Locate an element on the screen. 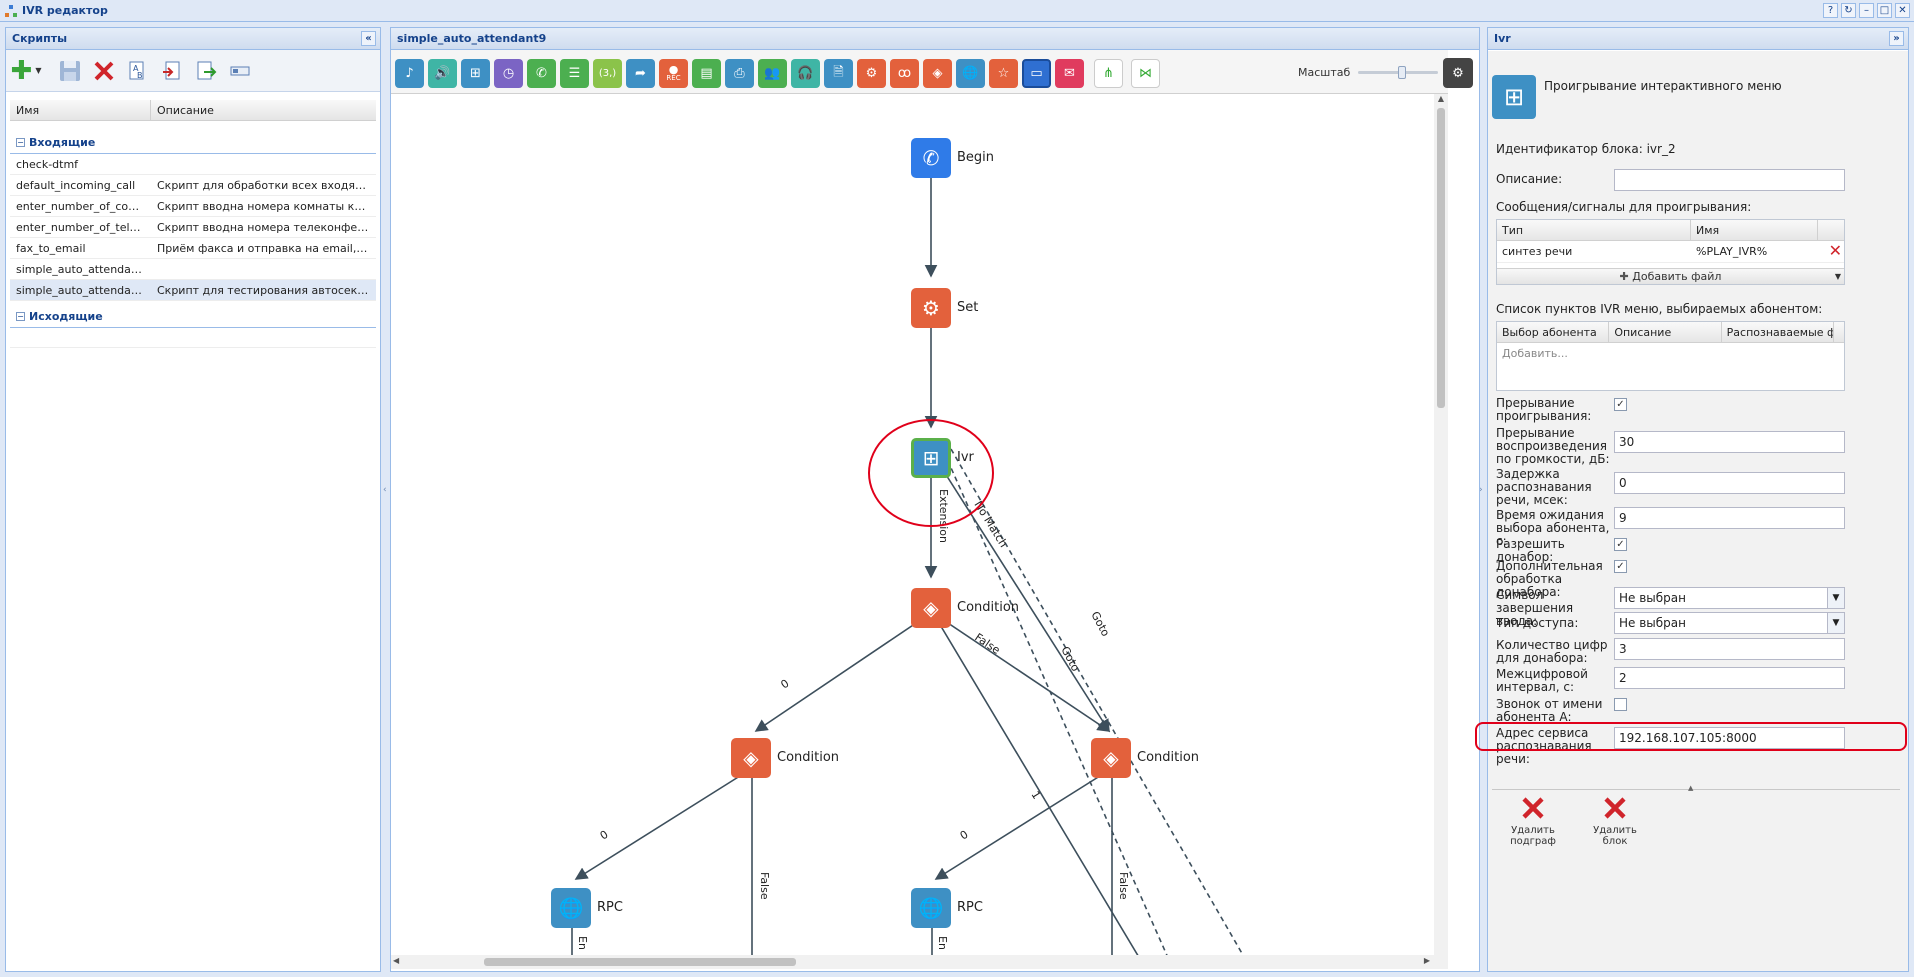 The width and height of the screenshot is (1914, 977). scroll-up-arrow: ▲ is located at coordinates (1441, 101).